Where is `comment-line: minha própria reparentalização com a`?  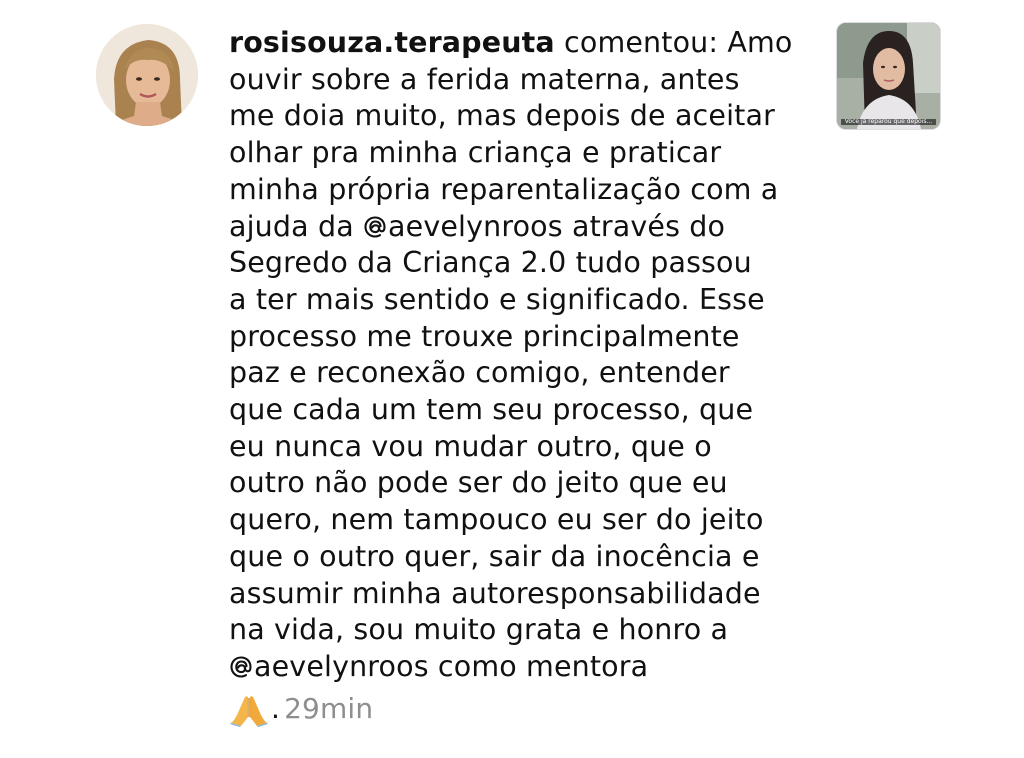 comment-line: minha própria reparentalização com a is located at coordinates (504, 189).